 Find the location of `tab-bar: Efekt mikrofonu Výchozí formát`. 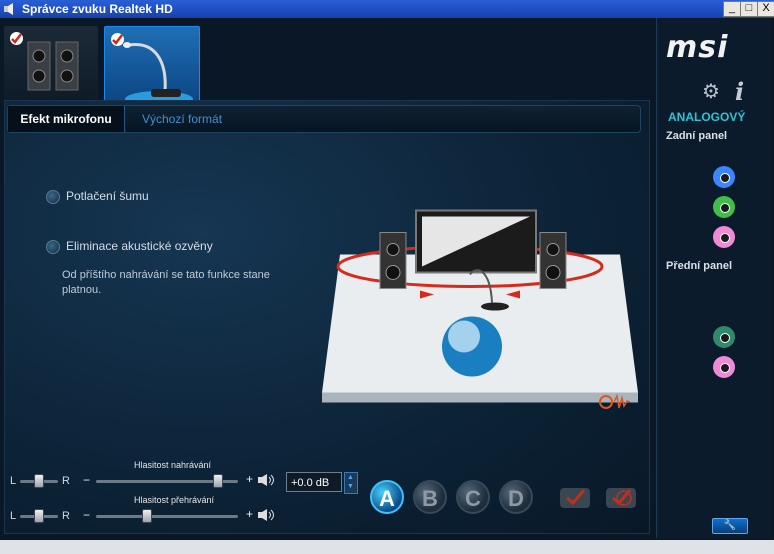

tab-bar: Efekt mikrofonu Výchozí formát is located at coordinates (324, 119).